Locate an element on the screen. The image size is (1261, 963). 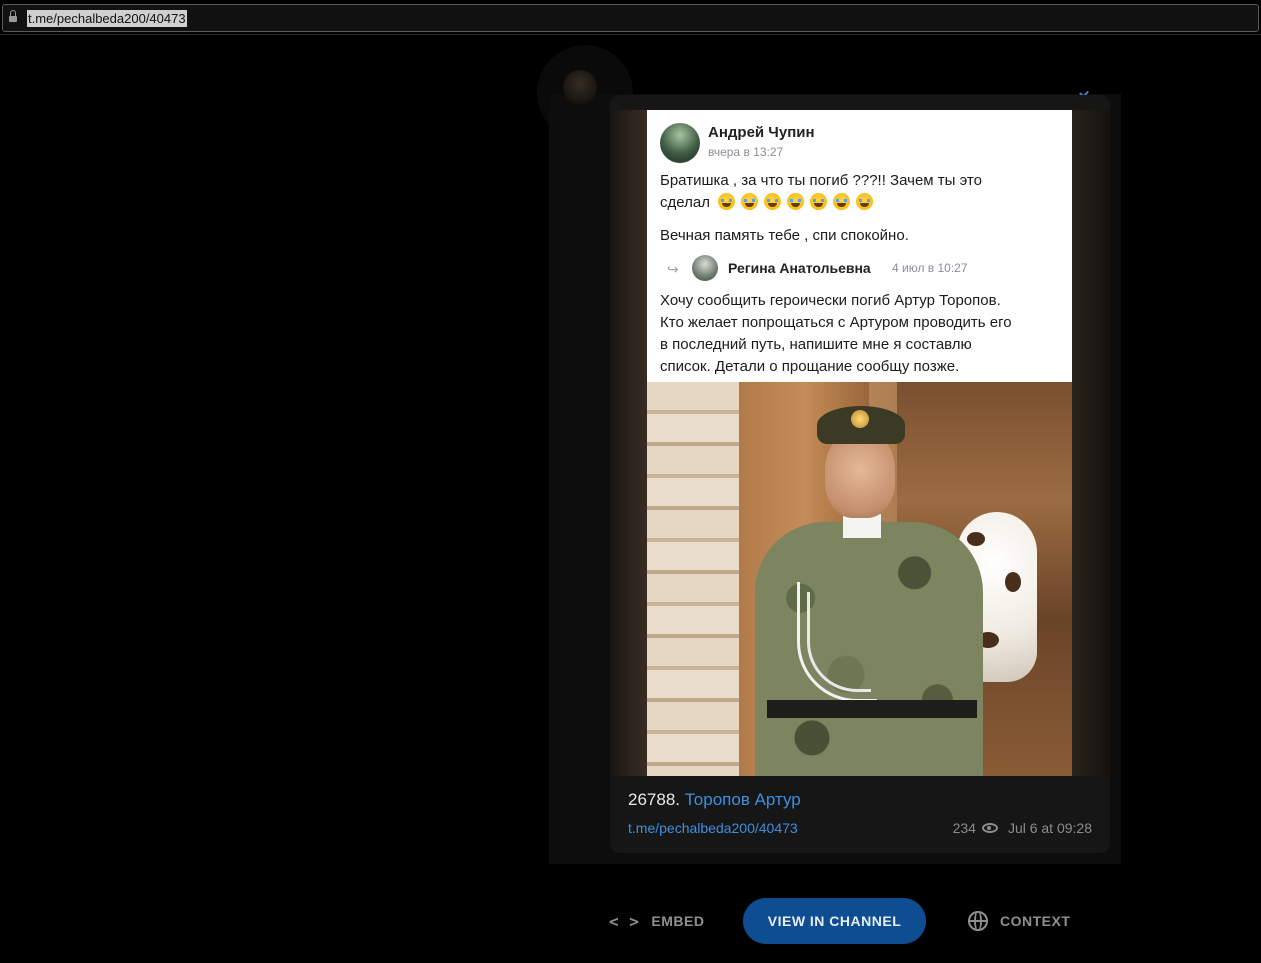
vk-repost-text: список. Детали о прощание сообщу позже. is located at coordinates (810, 366).